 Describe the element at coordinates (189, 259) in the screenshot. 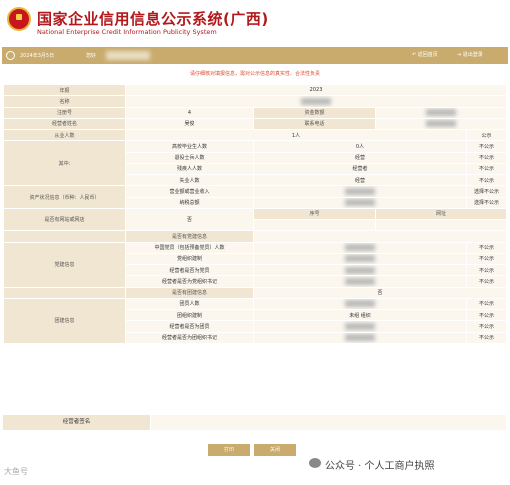

I see `row-label: 党组织建制` at that location.